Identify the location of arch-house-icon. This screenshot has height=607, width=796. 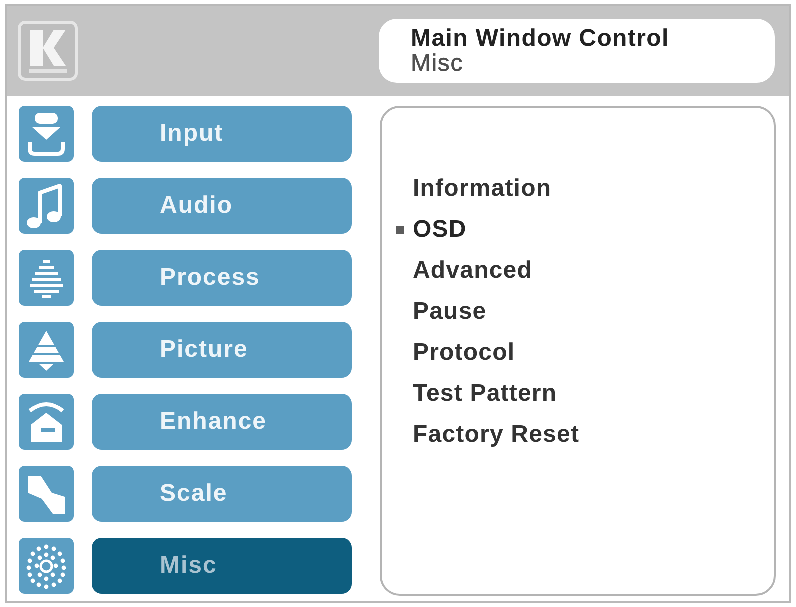
(46, 422).